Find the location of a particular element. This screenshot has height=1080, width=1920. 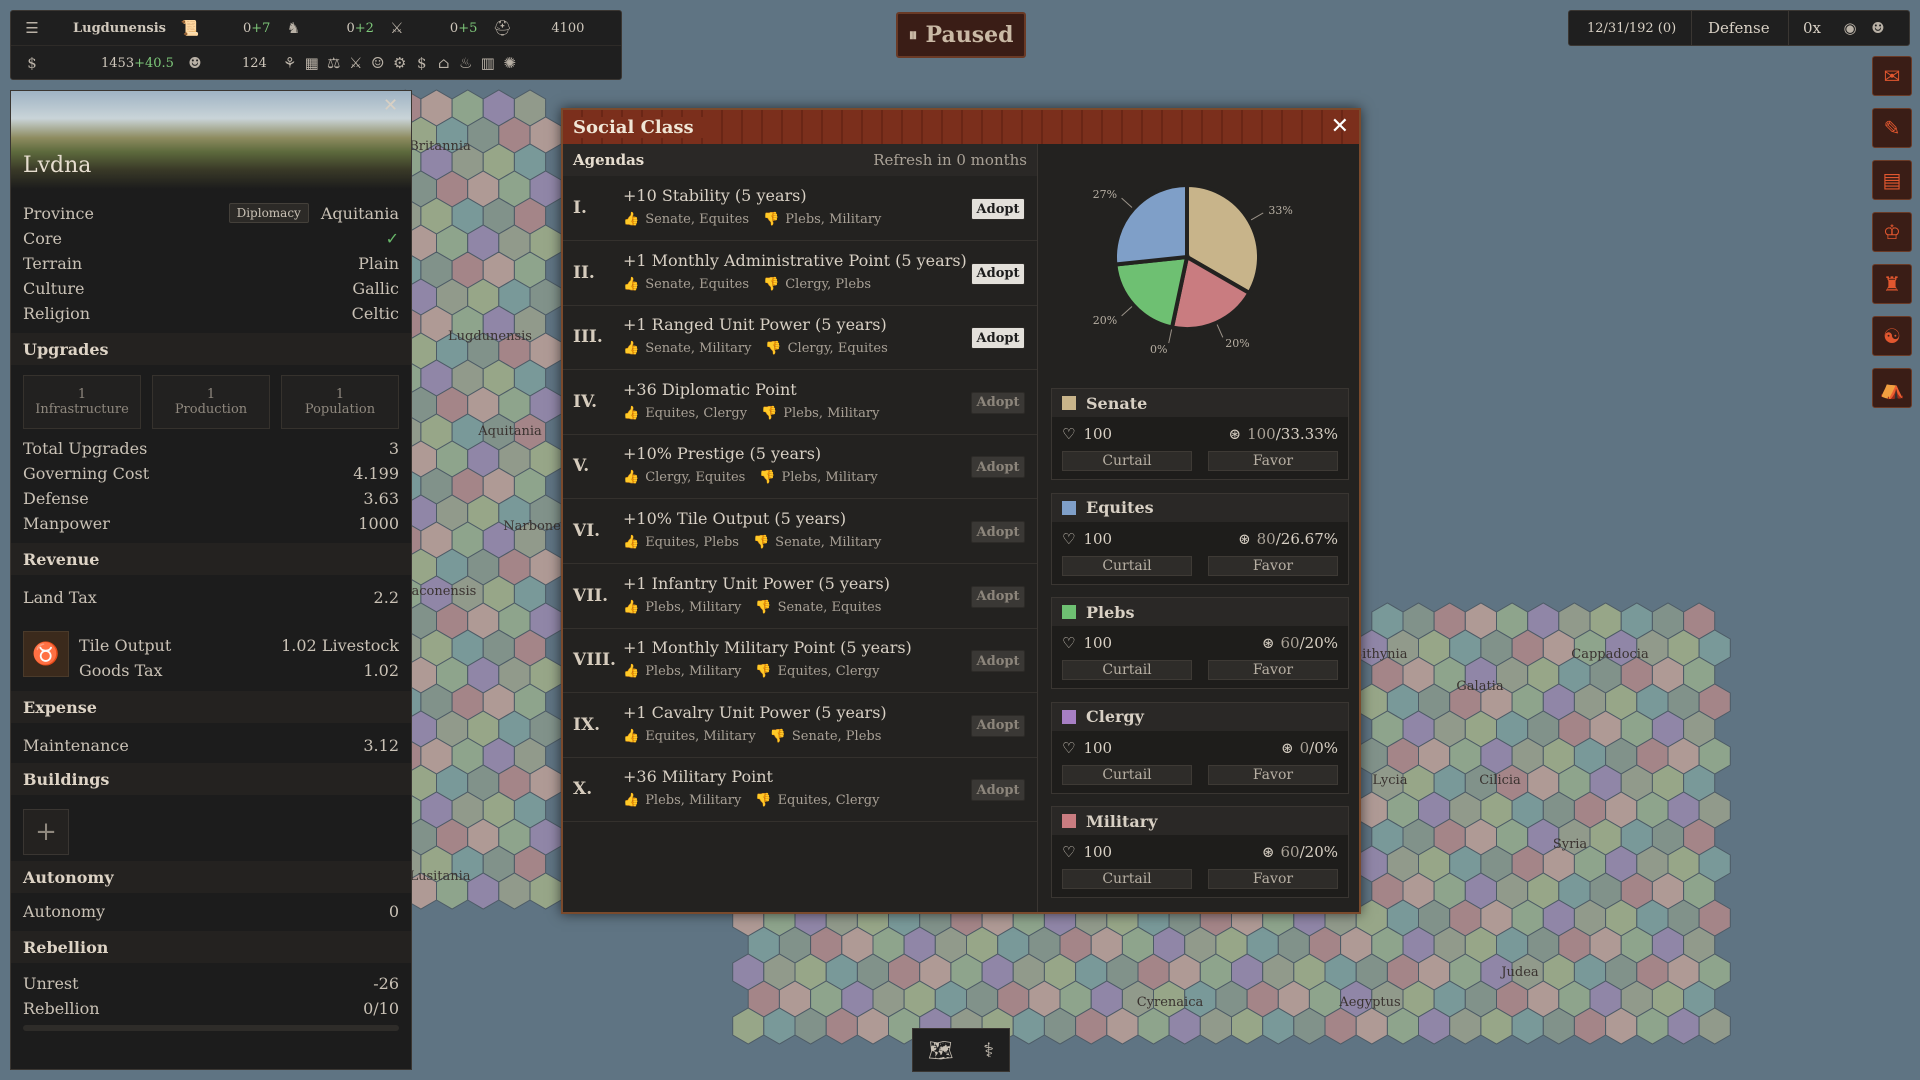

map-region-label: Britannia is located at coordinates (440, 146).